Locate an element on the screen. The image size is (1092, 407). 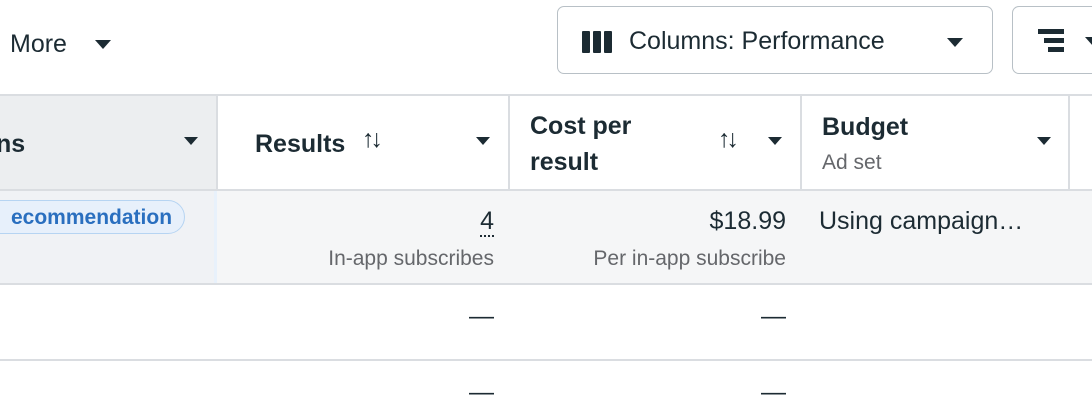
cost-per-result-value: $18.99 is located at coordinates (747, 221).